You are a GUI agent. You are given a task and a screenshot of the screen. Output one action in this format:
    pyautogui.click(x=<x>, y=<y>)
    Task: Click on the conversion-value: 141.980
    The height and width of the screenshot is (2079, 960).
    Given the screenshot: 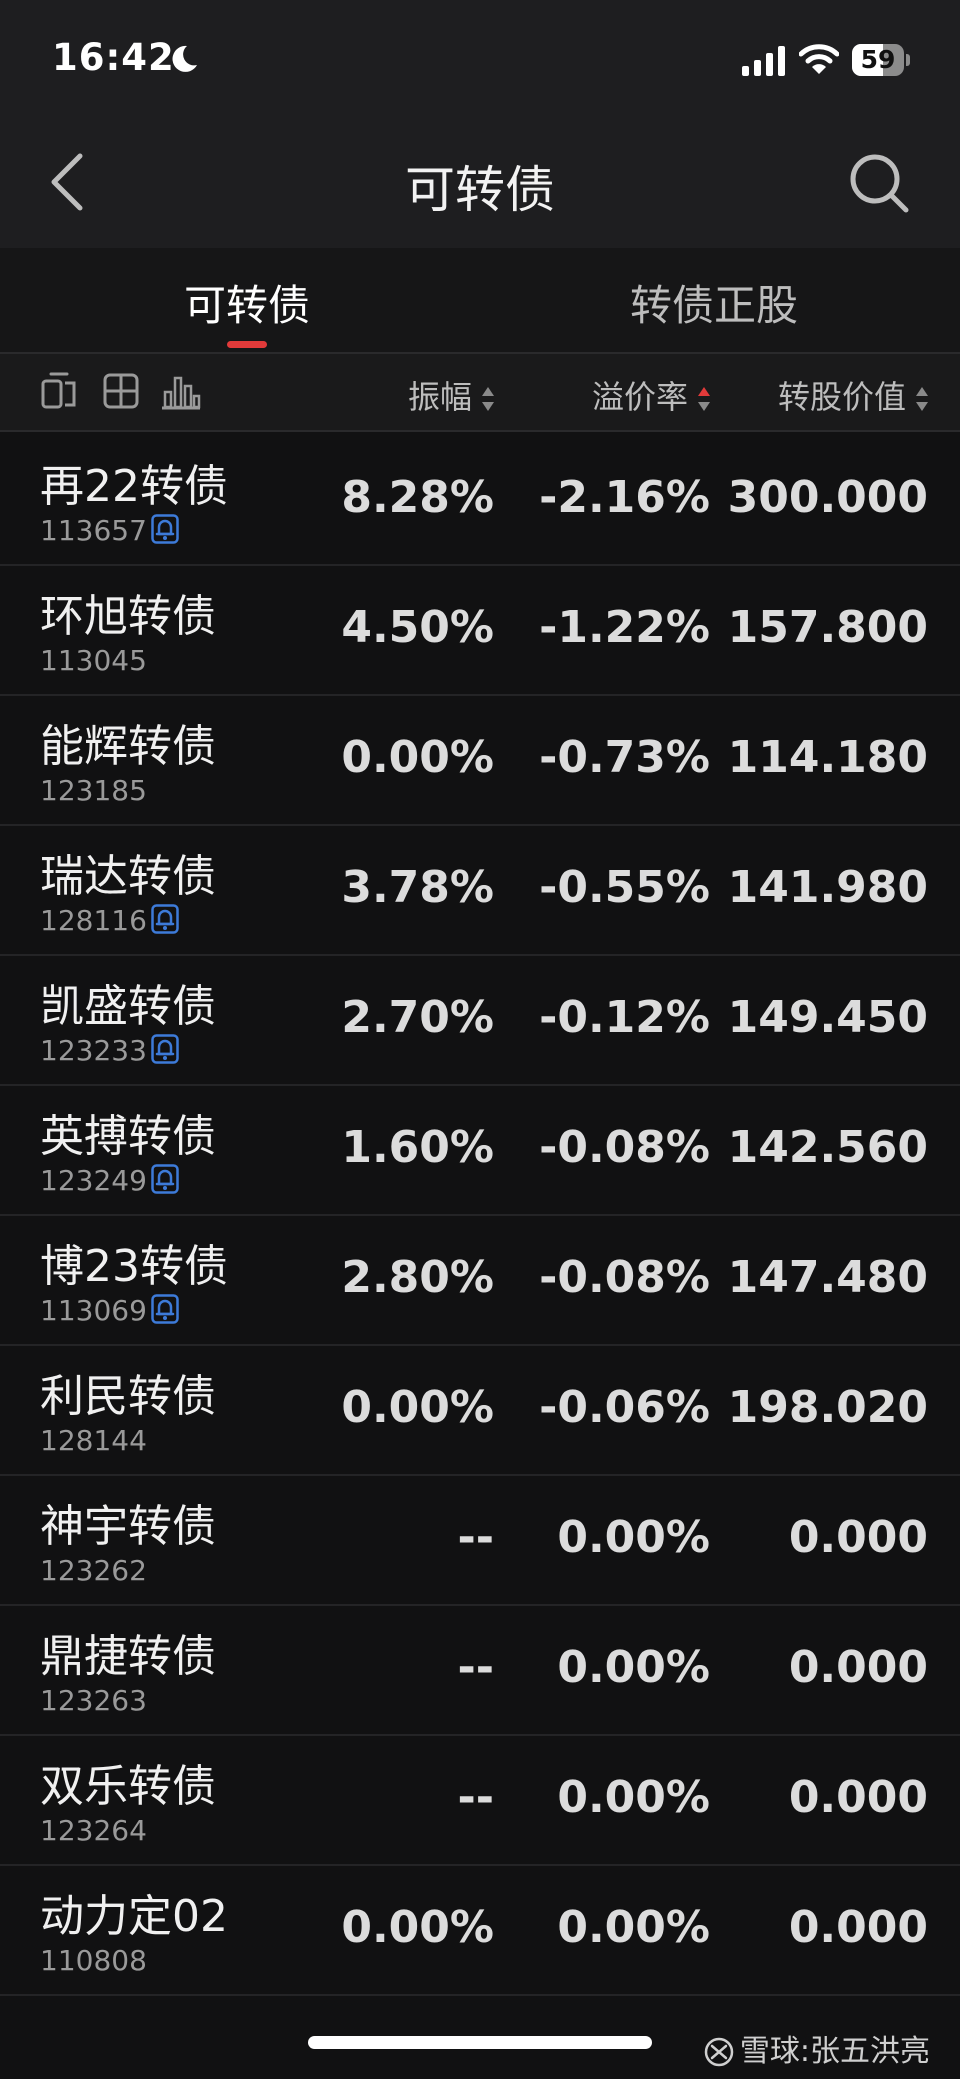 What is the action you would take?
    pyautogui.click(x=827, y=887)
    